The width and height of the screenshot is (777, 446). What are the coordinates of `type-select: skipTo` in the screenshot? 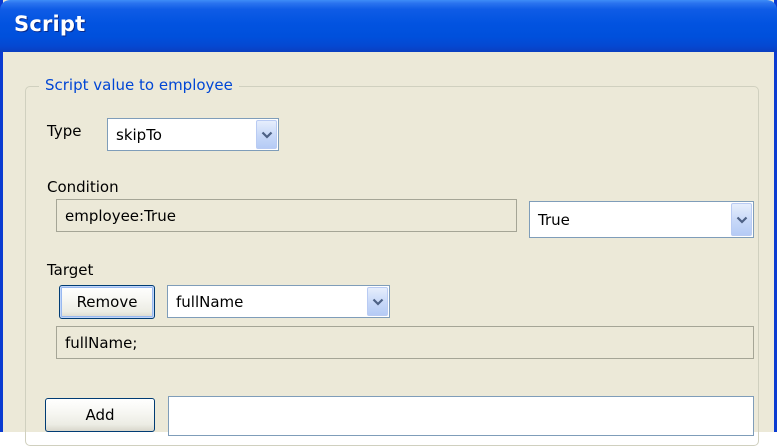 It's located at (193, 134).